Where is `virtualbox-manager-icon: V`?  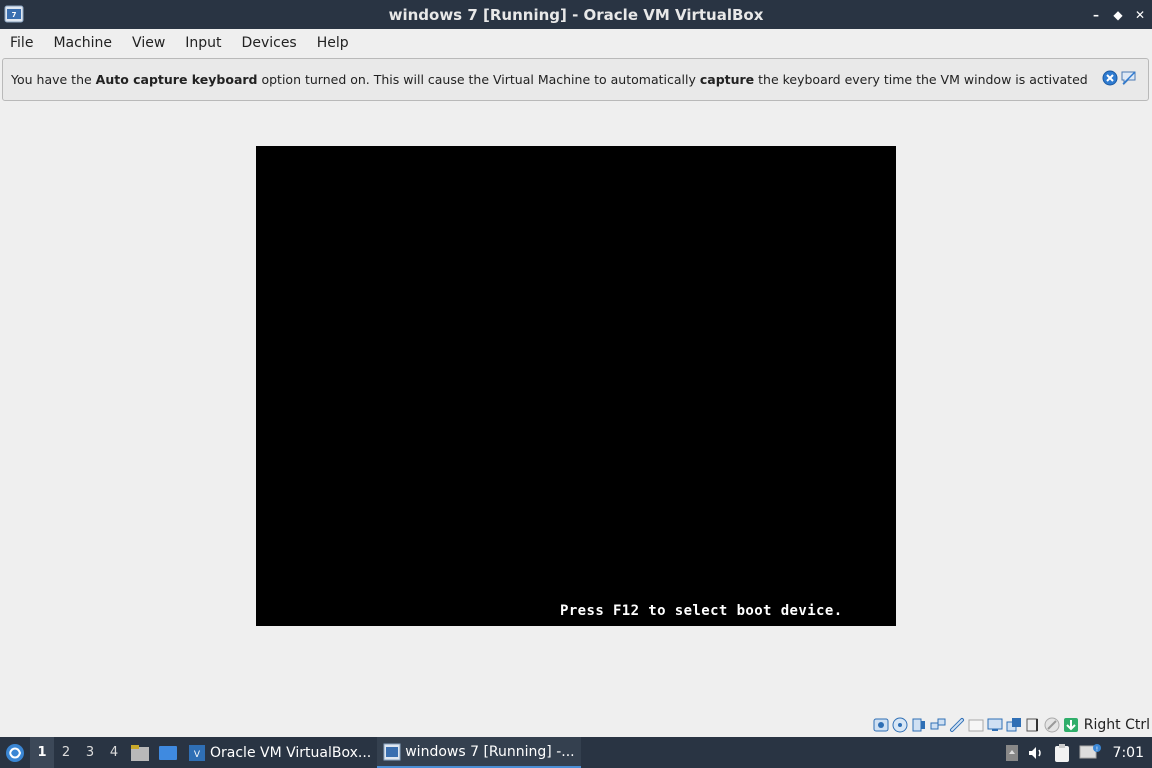 virtualbox-manager-icon: V is located at coordinates (197, 752).